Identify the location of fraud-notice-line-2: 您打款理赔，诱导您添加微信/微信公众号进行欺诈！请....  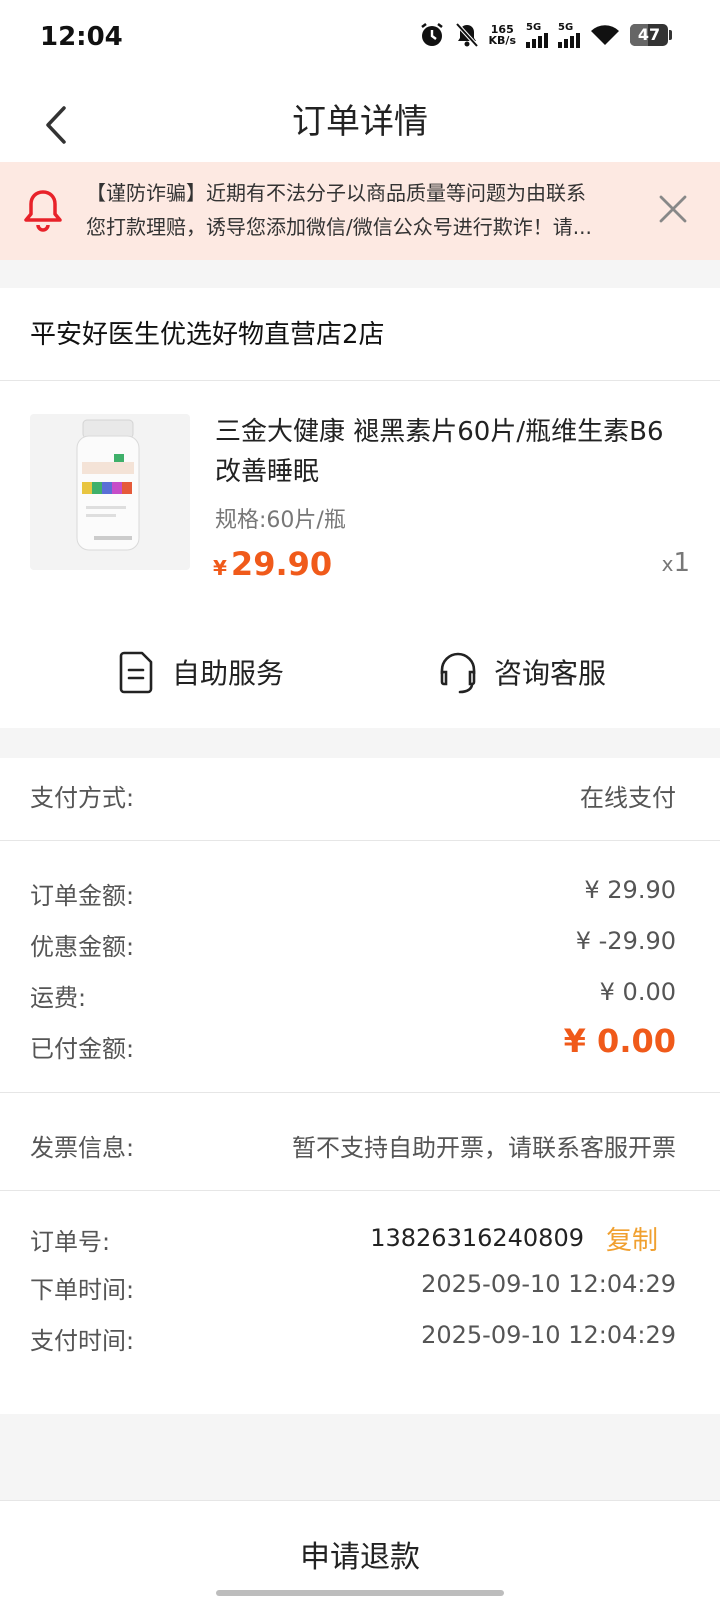
(339, 227).